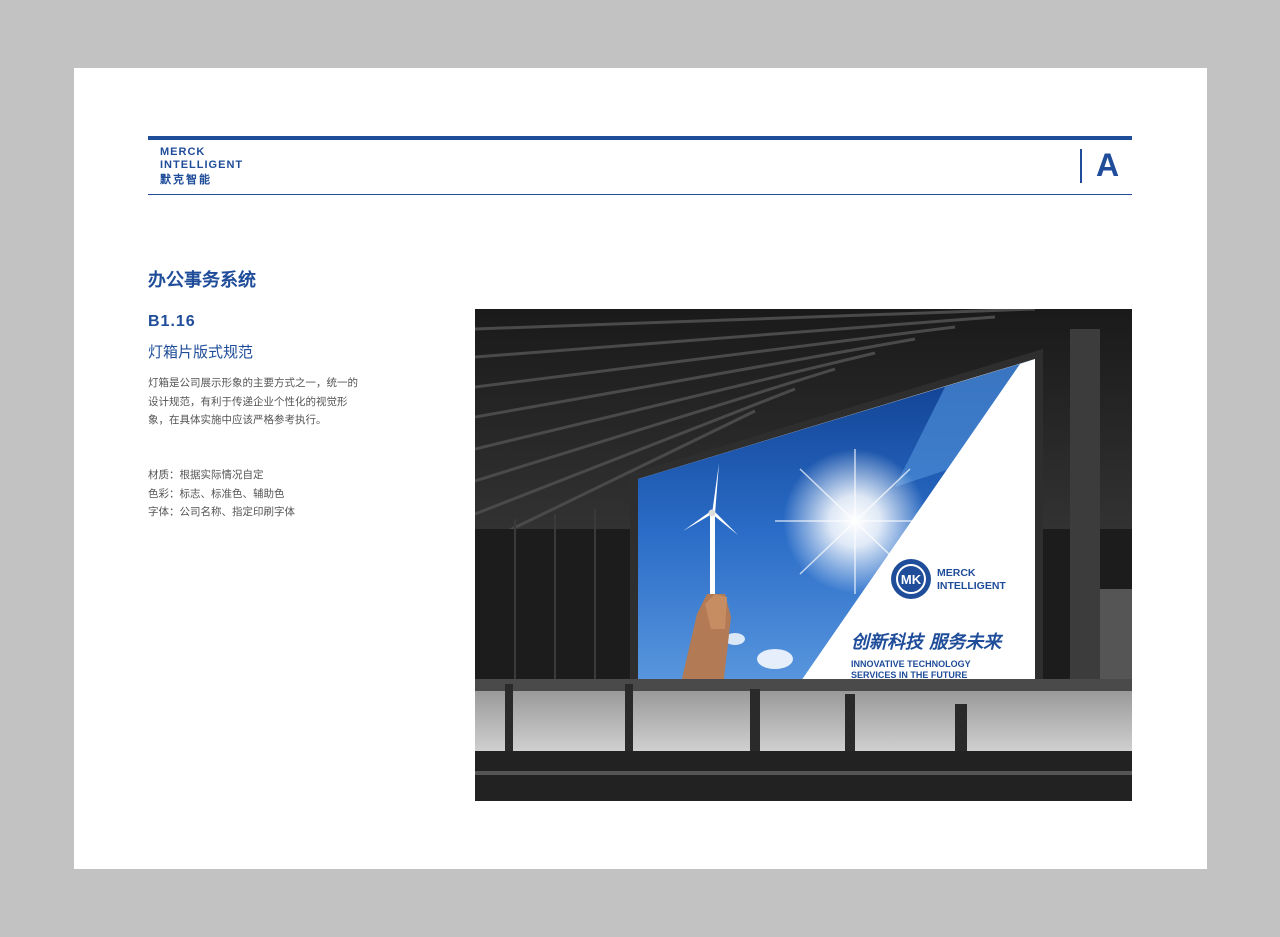 The image size is (1280, 937). Describe the element at coordinates (186, 179) in the screenshot. I see `brand-name-cn: 默克智能` at that location.